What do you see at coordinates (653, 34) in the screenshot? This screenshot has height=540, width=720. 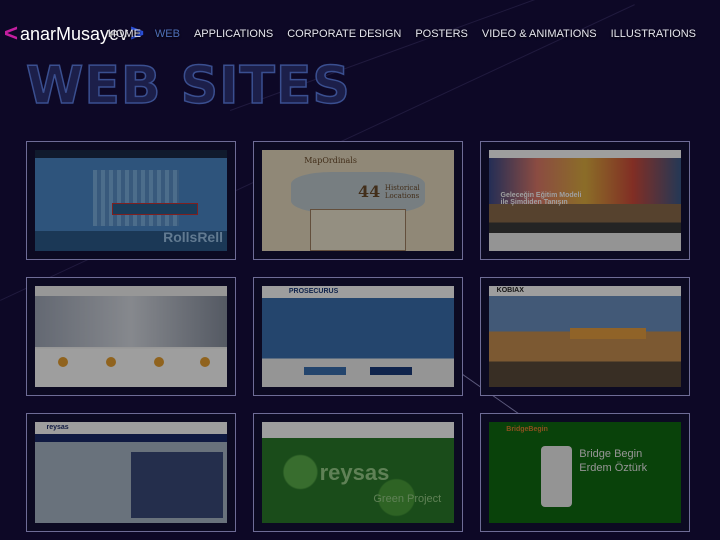 I see `nav-illustrations: ILLUSTRATIONS` at bounding box center [653, 34].